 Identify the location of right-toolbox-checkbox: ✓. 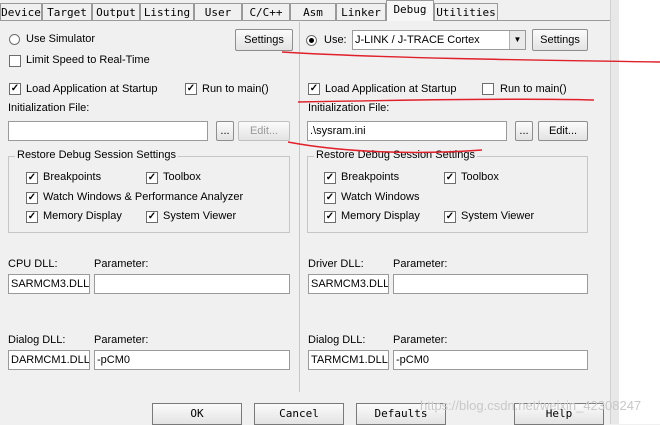
(450, 178).